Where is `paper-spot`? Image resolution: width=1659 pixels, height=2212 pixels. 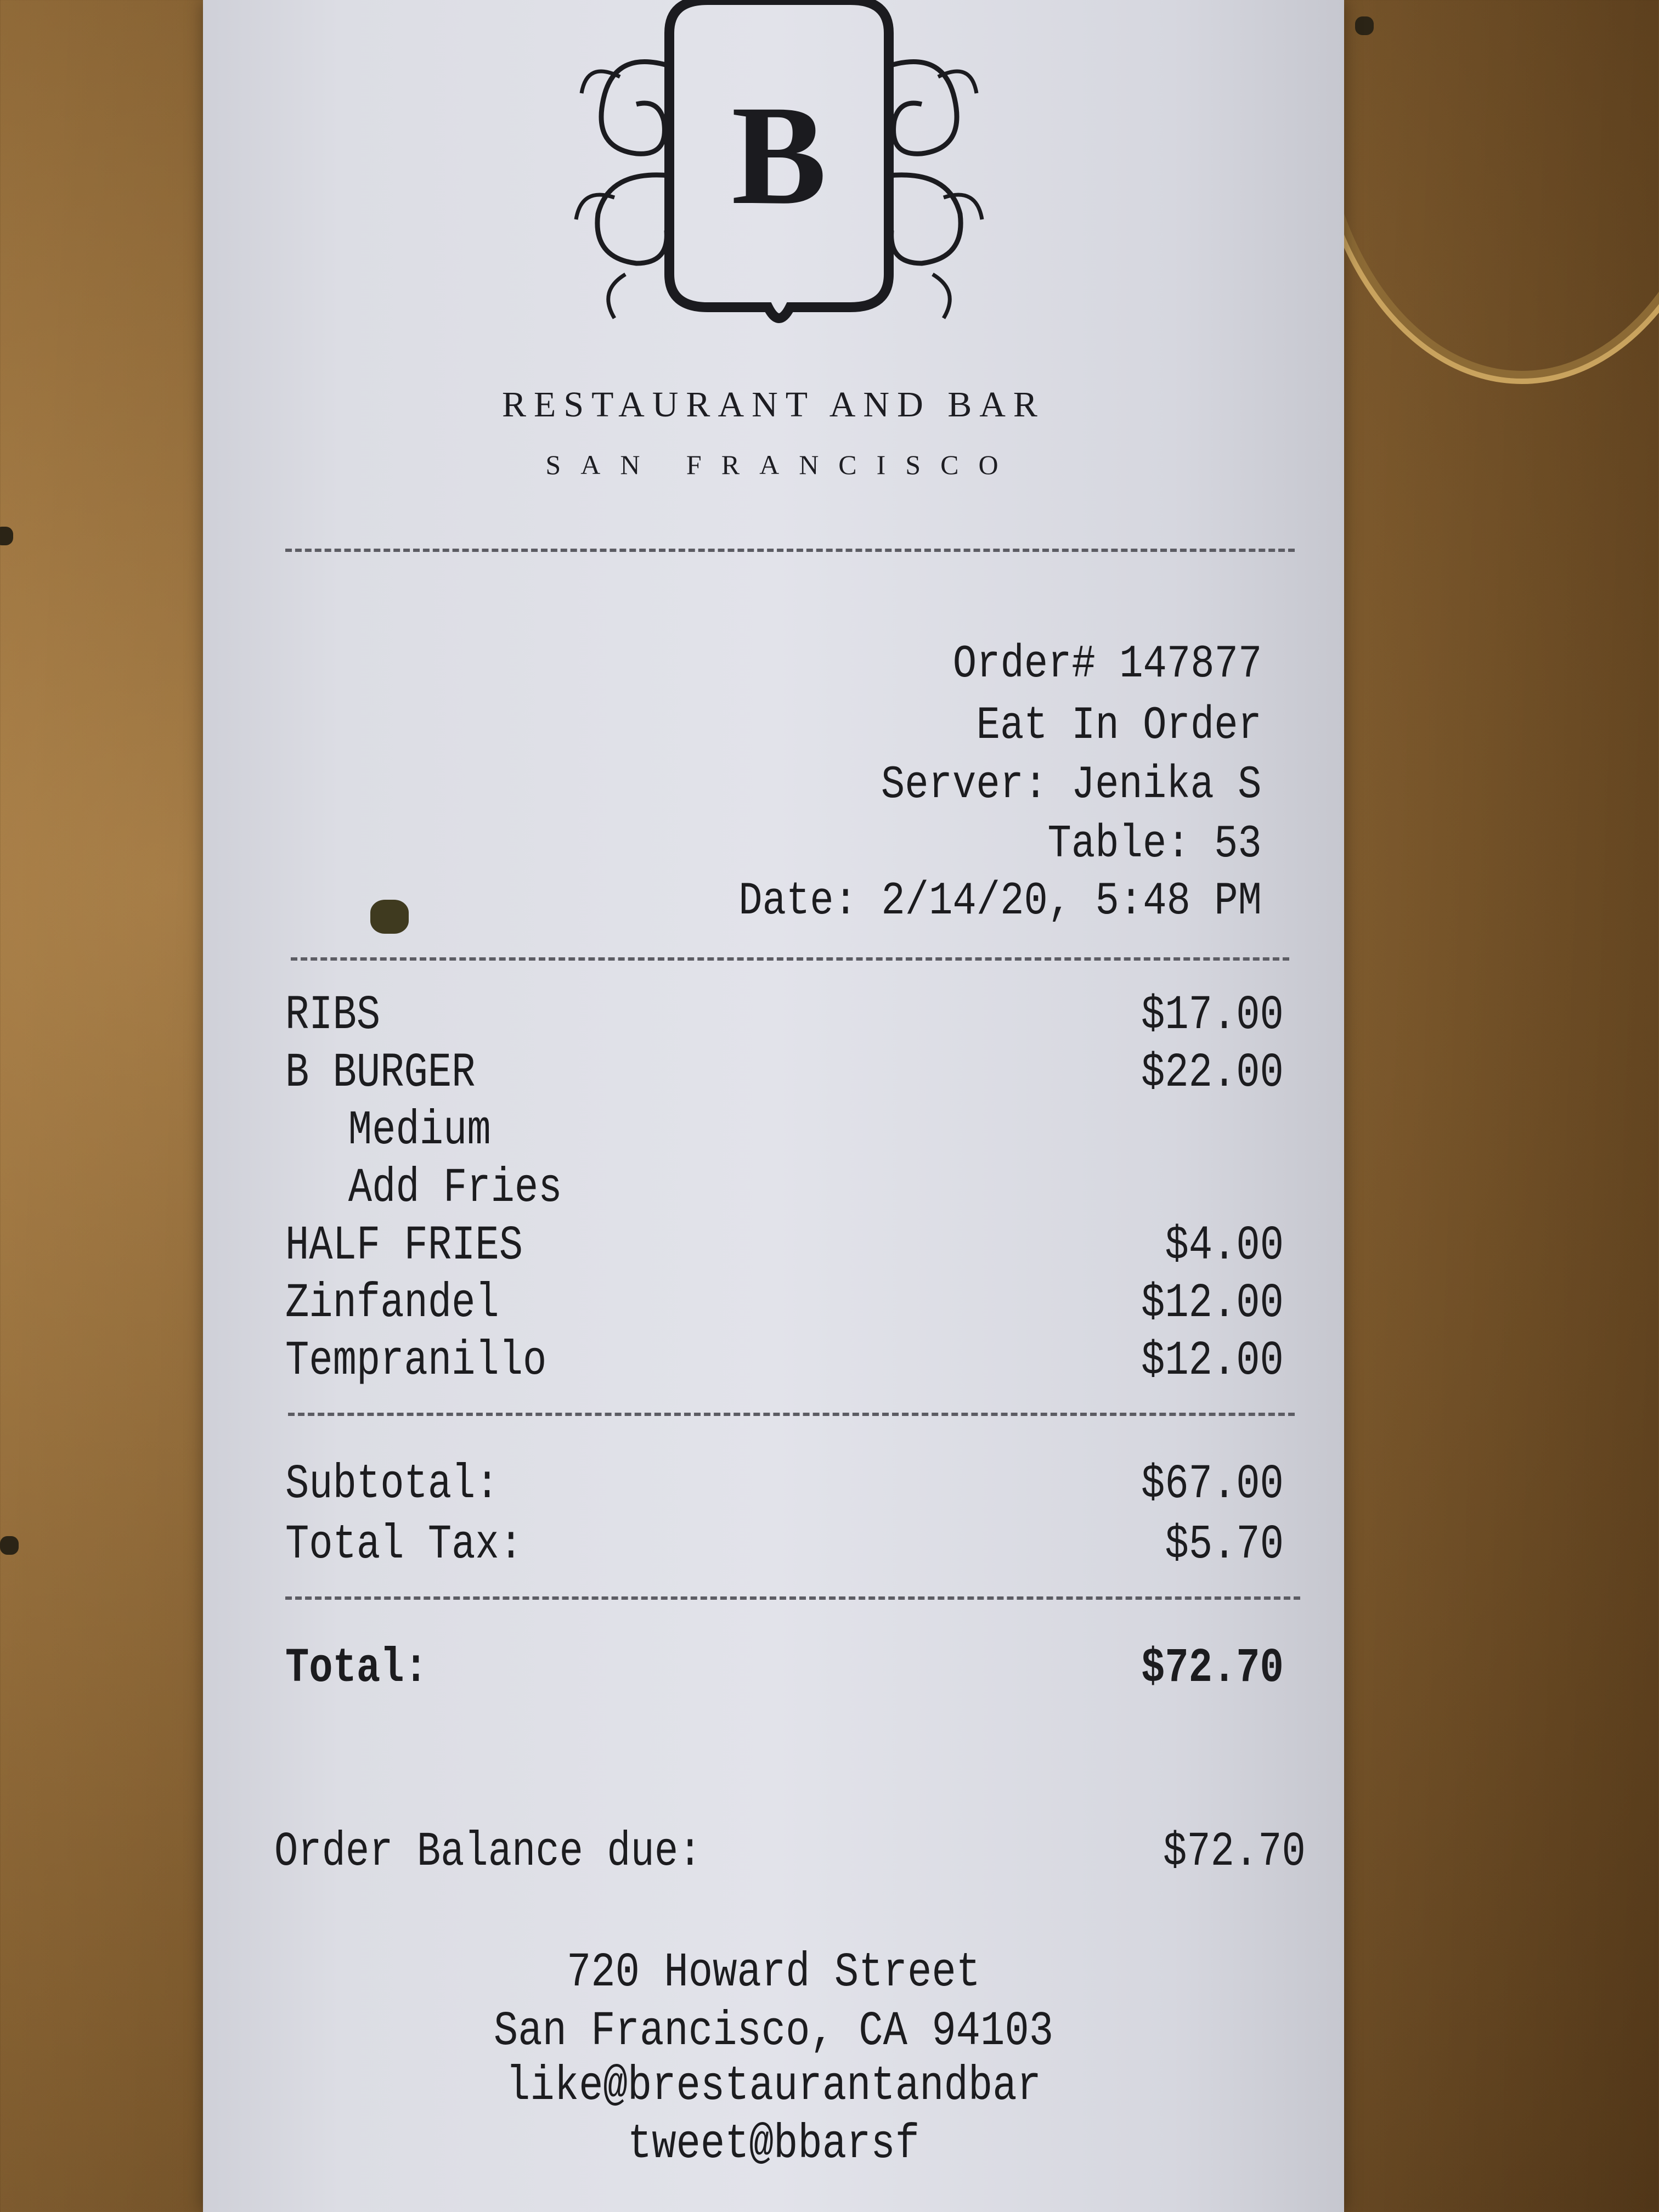 paper-spot is located at coordinates (389, 917).